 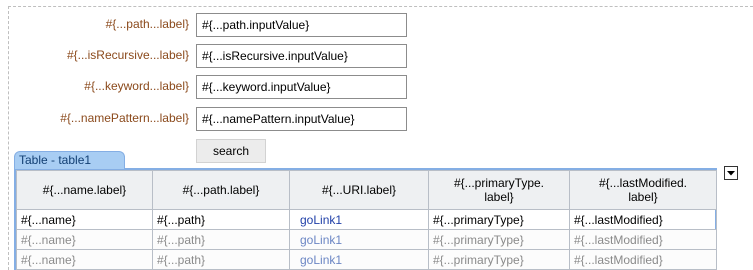 I want to click on namepattern-label: #{...namePattern...label}, so click(x=124, y=118).